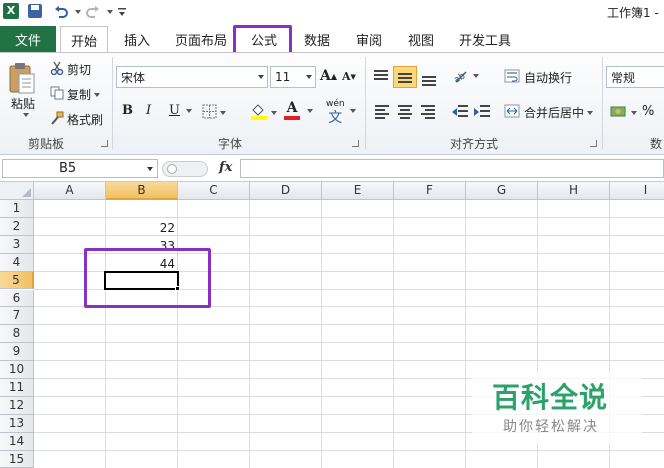 The width and height of the screenshot is (664, 468). What do you see at coordinates (68, 168) in the screenshot?
I see `name-box-value: B5` at bounding box center [68, 168].